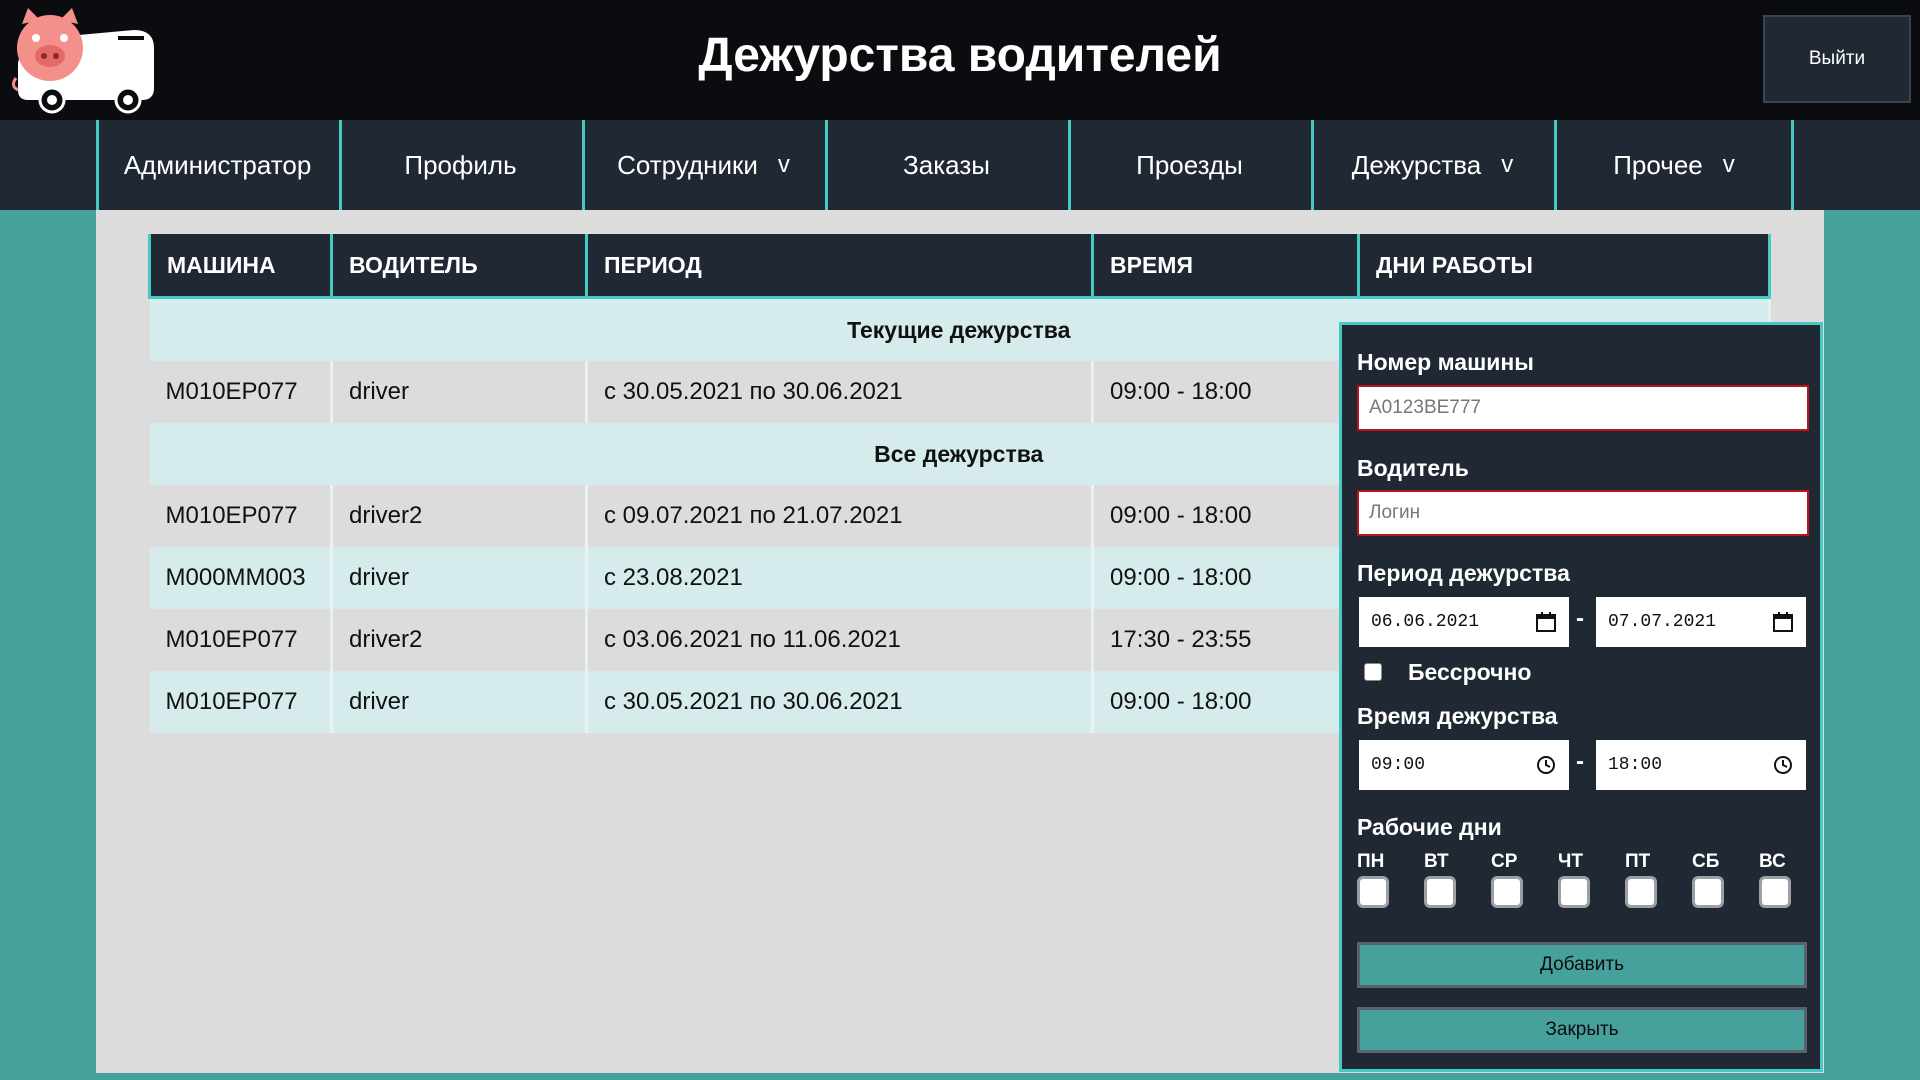  What do you see at coordinates (687, 164) in the screenshot?
I see `nav-item-label: Сотрудники` at bounding box center [687, 164].